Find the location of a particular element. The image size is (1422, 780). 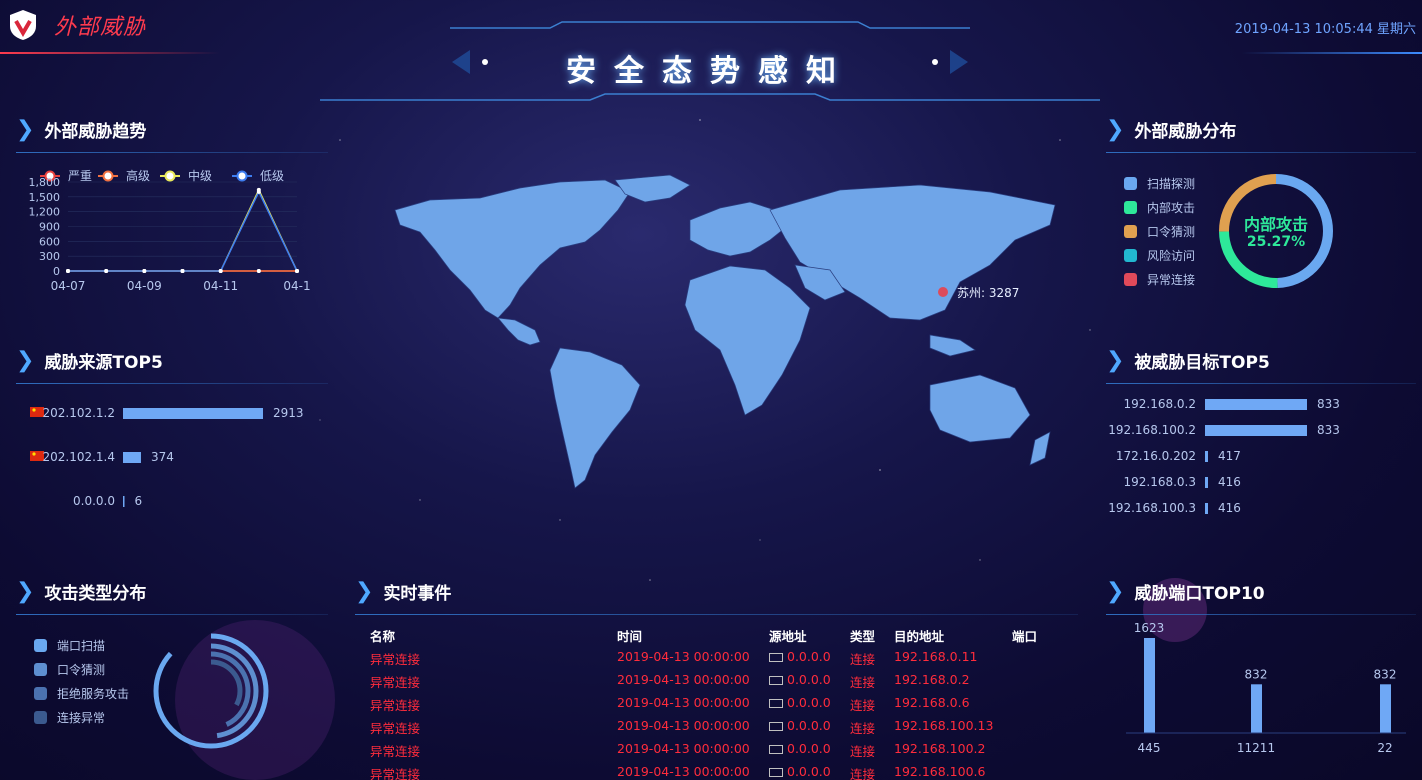

cell-dst: 192.168.100.2 is located at coordinates (940, 748).